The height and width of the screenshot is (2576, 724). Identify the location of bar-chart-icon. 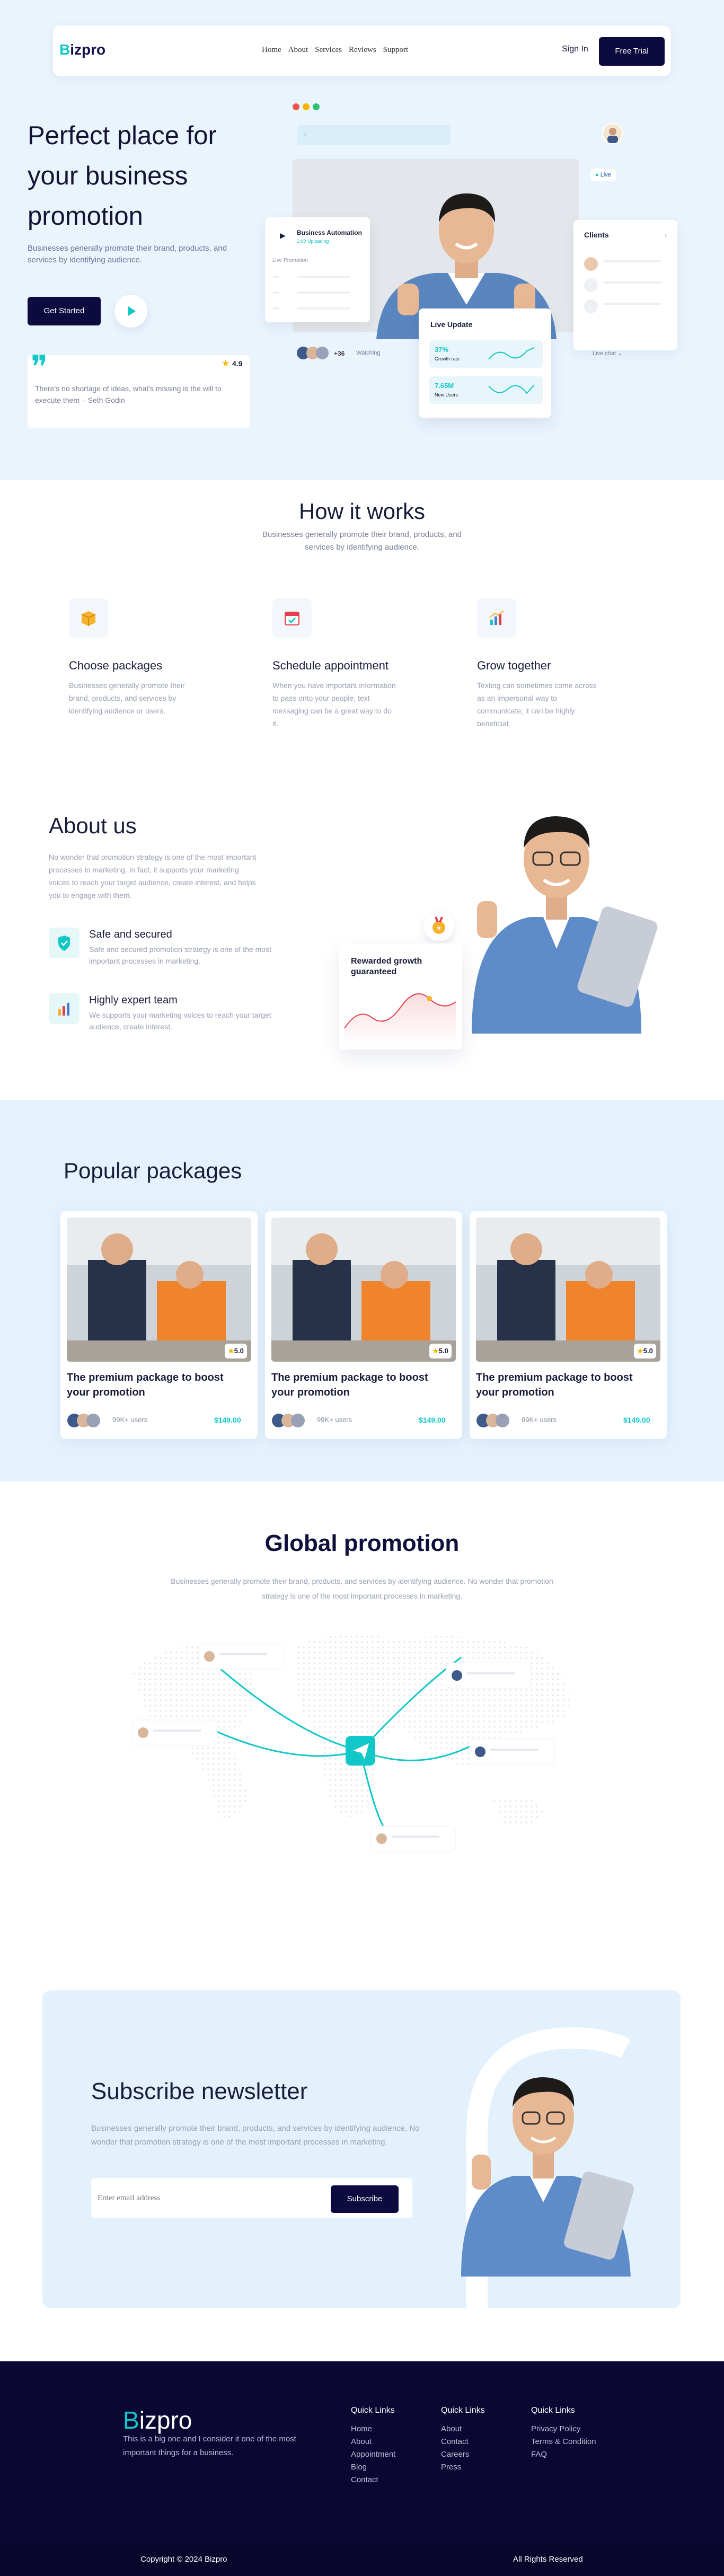
(64, 1008).